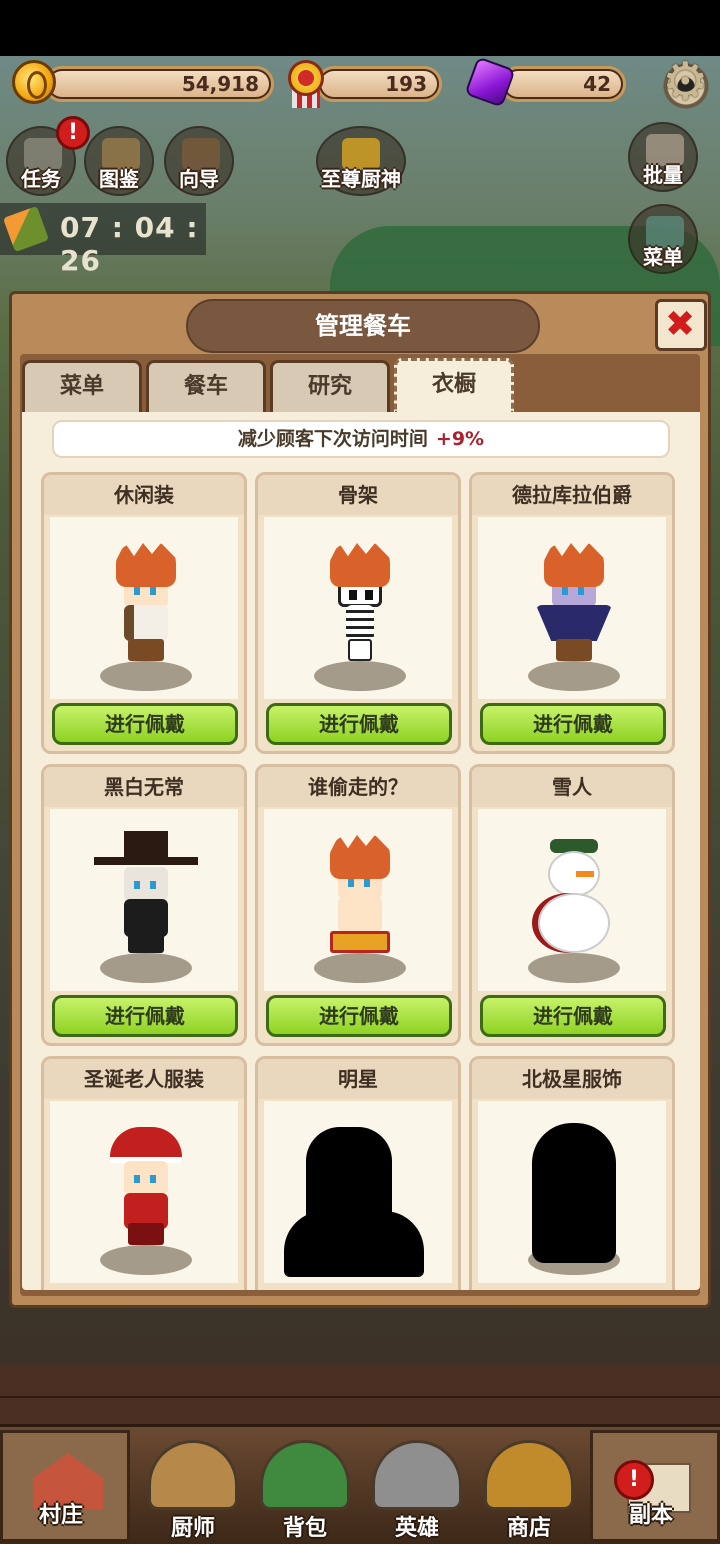  I want to click on locked-silhouette, so click(574, 1193).